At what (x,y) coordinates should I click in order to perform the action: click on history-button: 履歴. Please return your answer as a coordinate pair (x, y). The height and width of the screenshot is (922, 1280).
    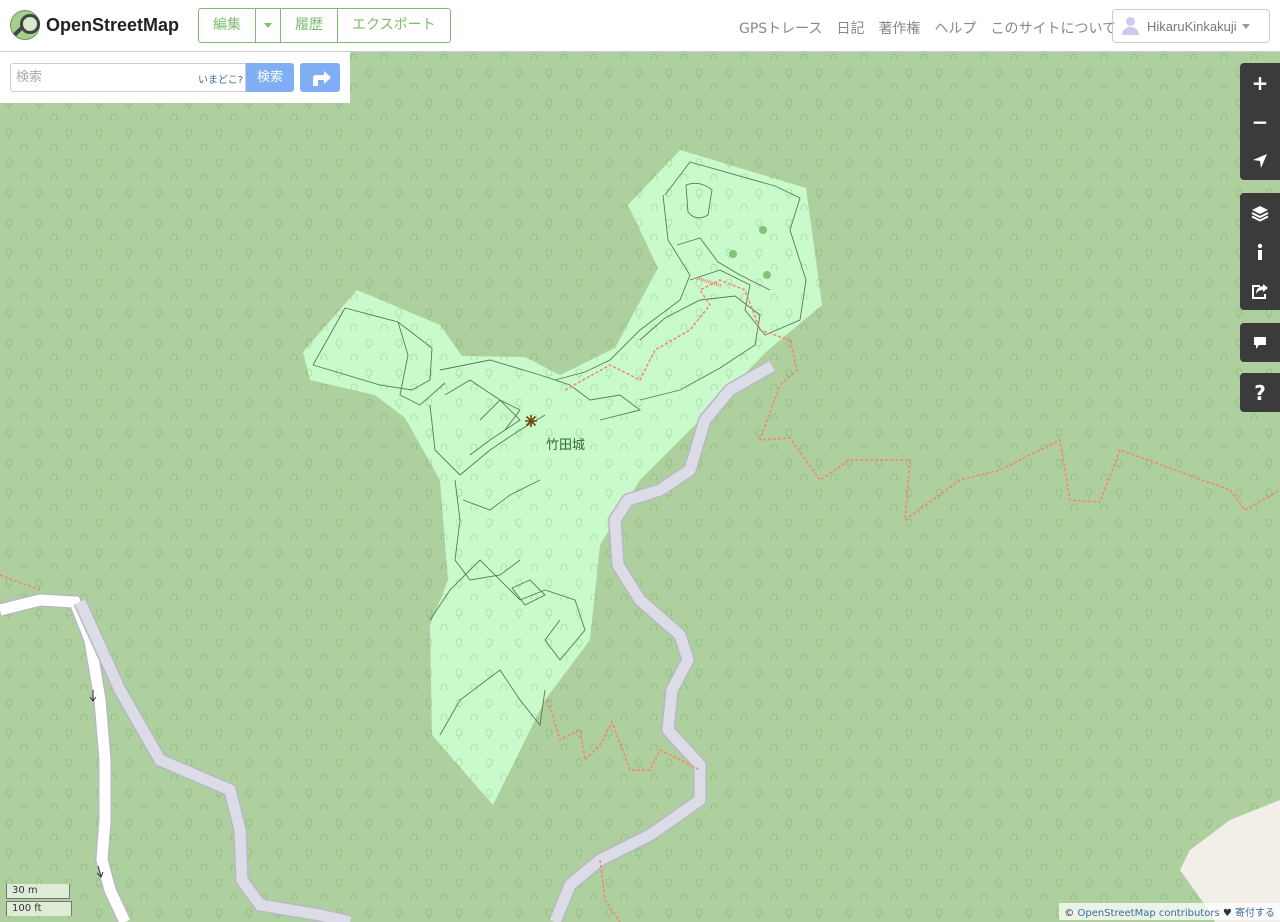
    Looking at the image, I should click on (309, 25).